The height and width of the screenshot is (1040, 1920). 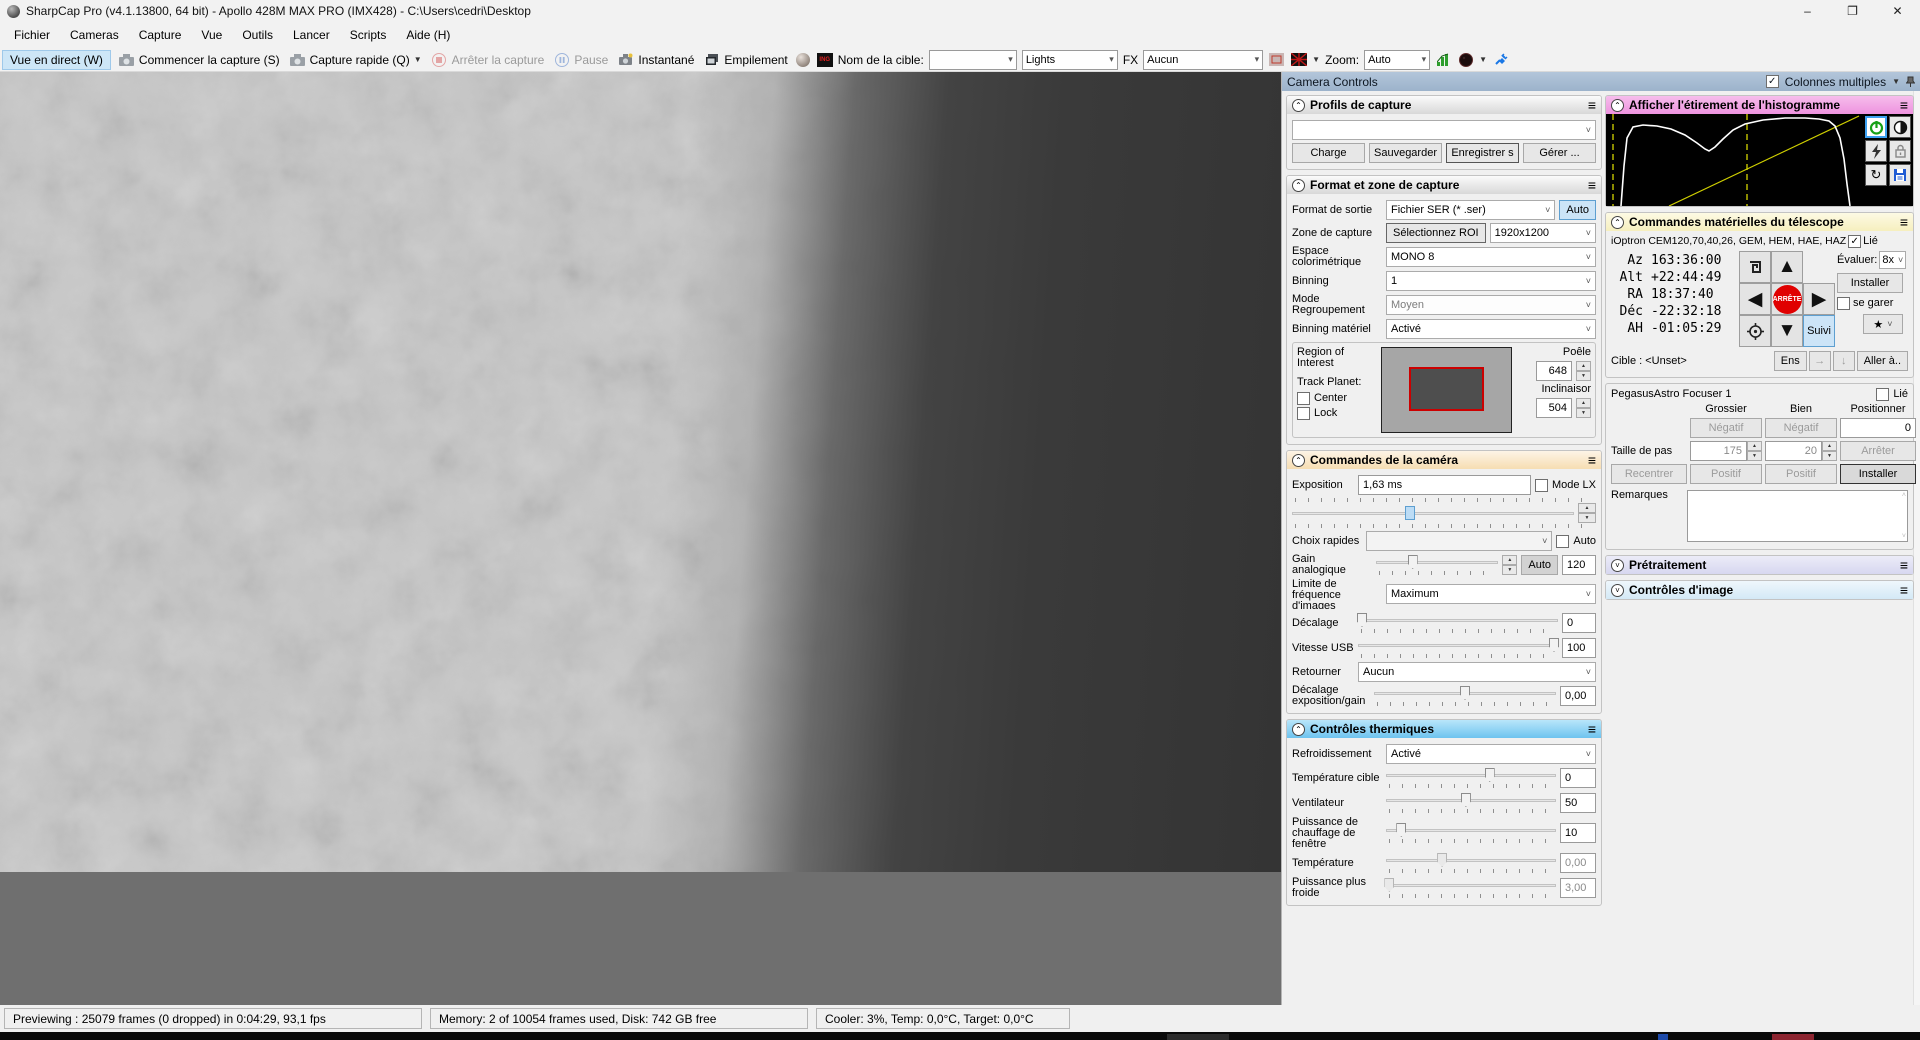 What do you see at coordinates (655, 60) in the screenshot?
I see `snapshot-button: Instantané` at bounding box center [655, 60].